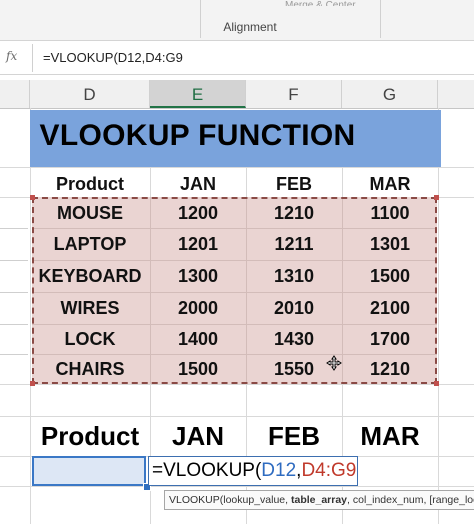 The image size is (474, 524). What do you see at coordinates (89, 471) in the screenshot?
I see `lookup-value-cell` at bounding box center [89, 471].